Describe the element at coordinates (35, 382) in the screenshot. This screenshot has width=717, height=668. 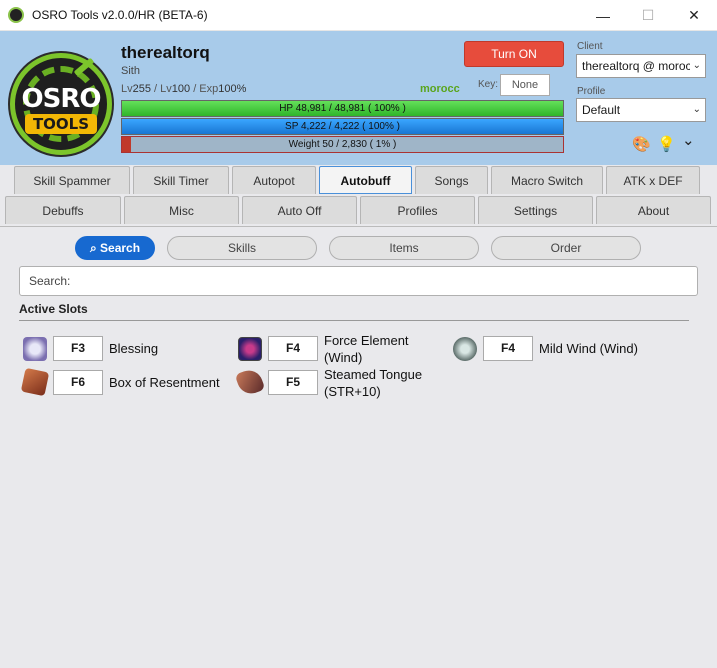
I see `box-of-resentment-icon` at that location.